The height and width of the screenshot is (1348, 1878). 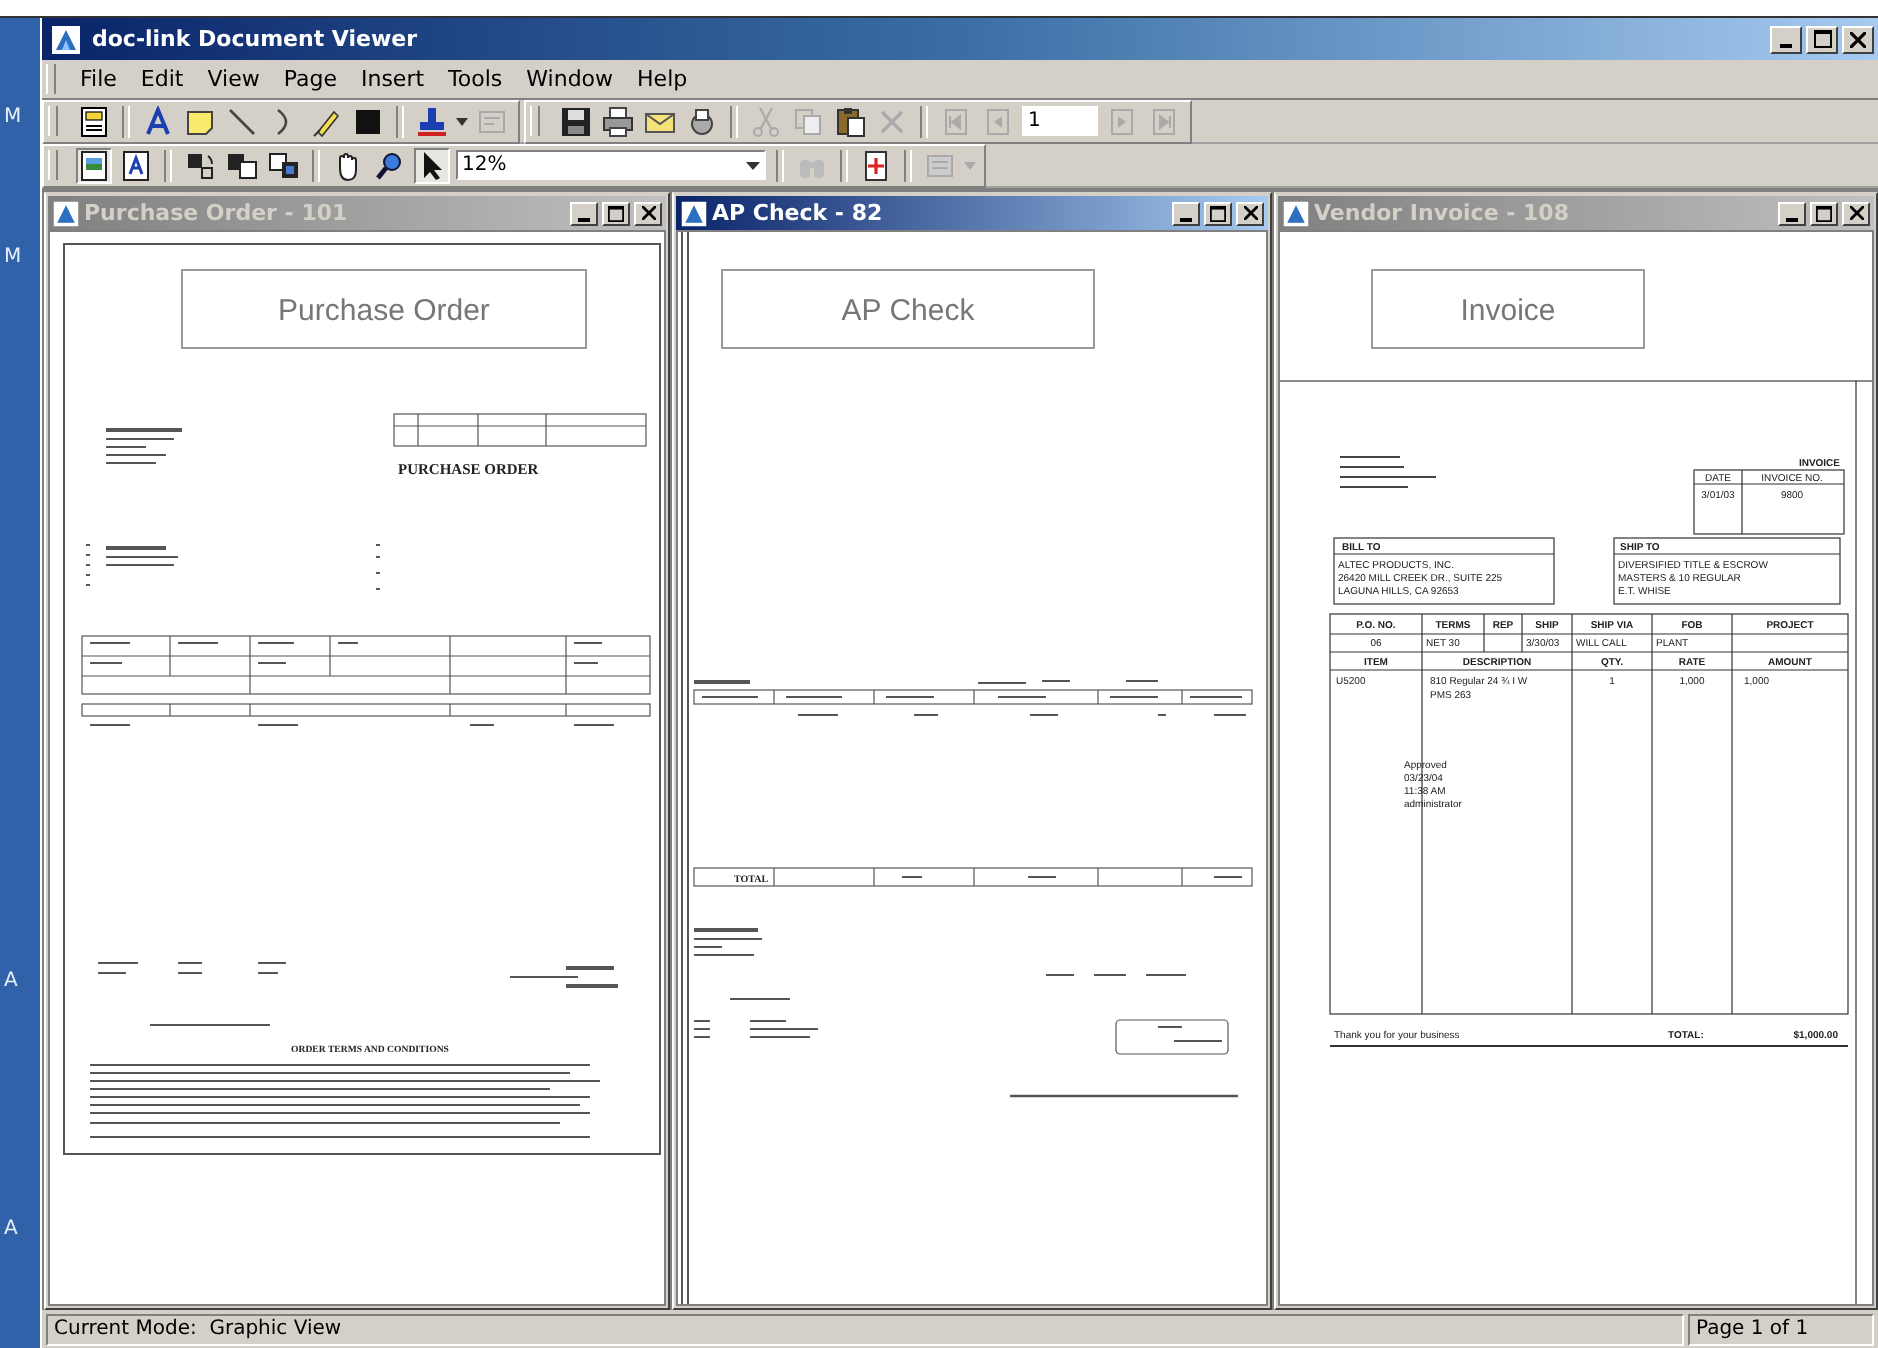 I want to click on status-mode: Current Mode: Graphic View, so click(x=865, y=1329).